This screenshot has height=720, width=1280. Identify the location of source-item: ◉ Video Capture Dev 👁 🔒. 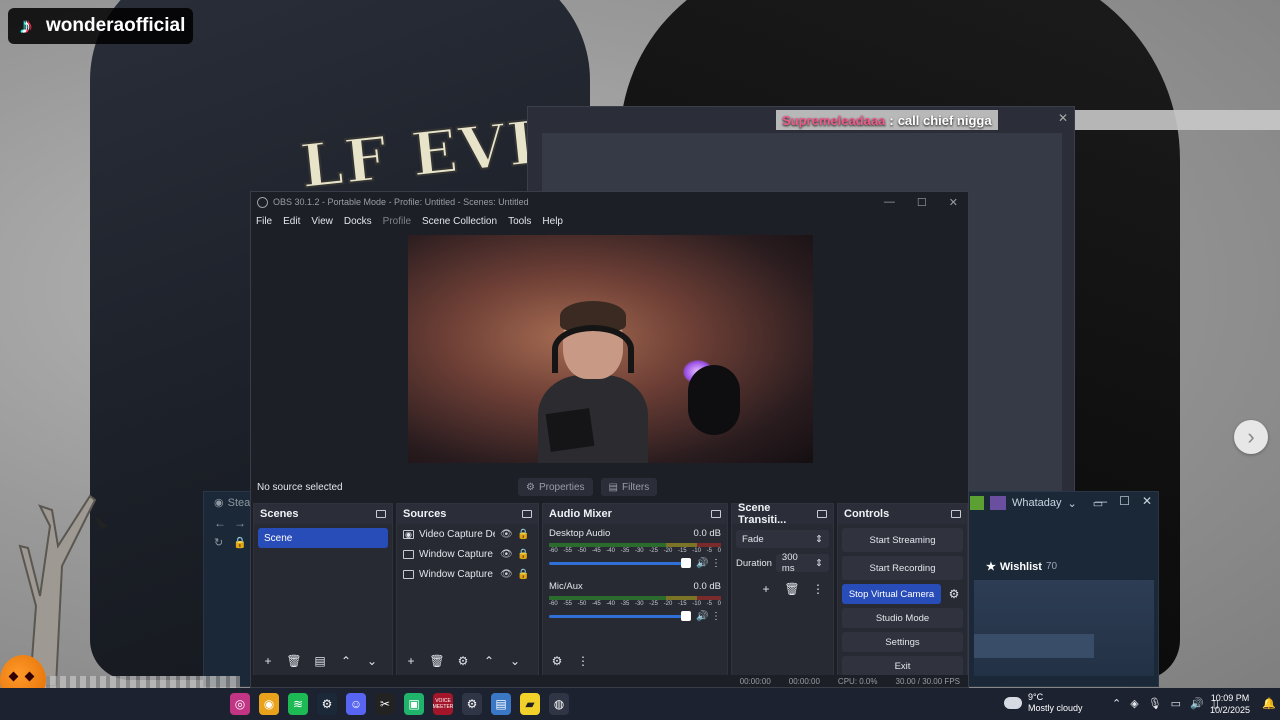
(467, 534).